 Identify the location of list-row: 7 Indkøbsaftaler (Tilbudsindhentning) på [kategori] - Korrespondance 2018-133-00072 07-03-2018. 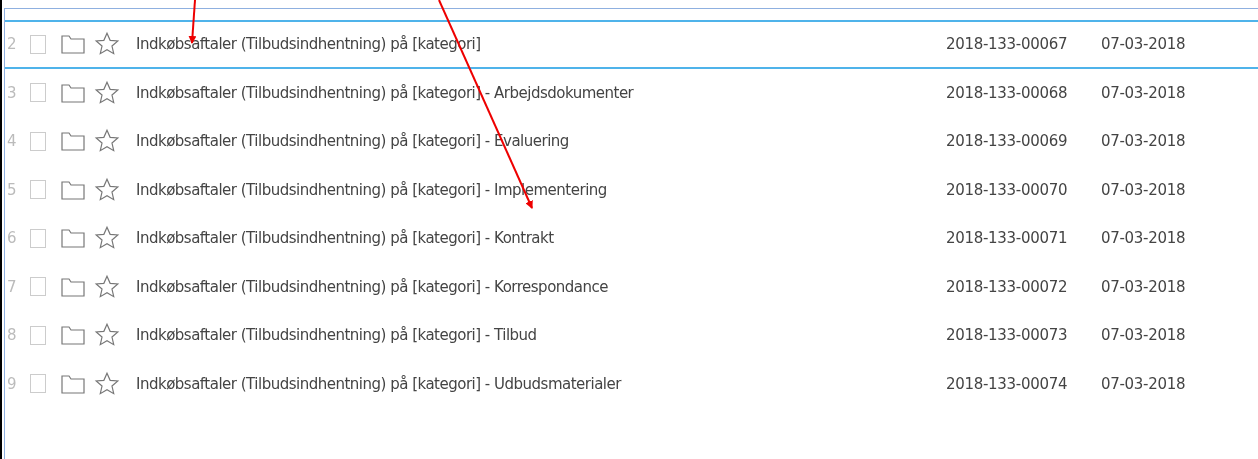
(631, 286).